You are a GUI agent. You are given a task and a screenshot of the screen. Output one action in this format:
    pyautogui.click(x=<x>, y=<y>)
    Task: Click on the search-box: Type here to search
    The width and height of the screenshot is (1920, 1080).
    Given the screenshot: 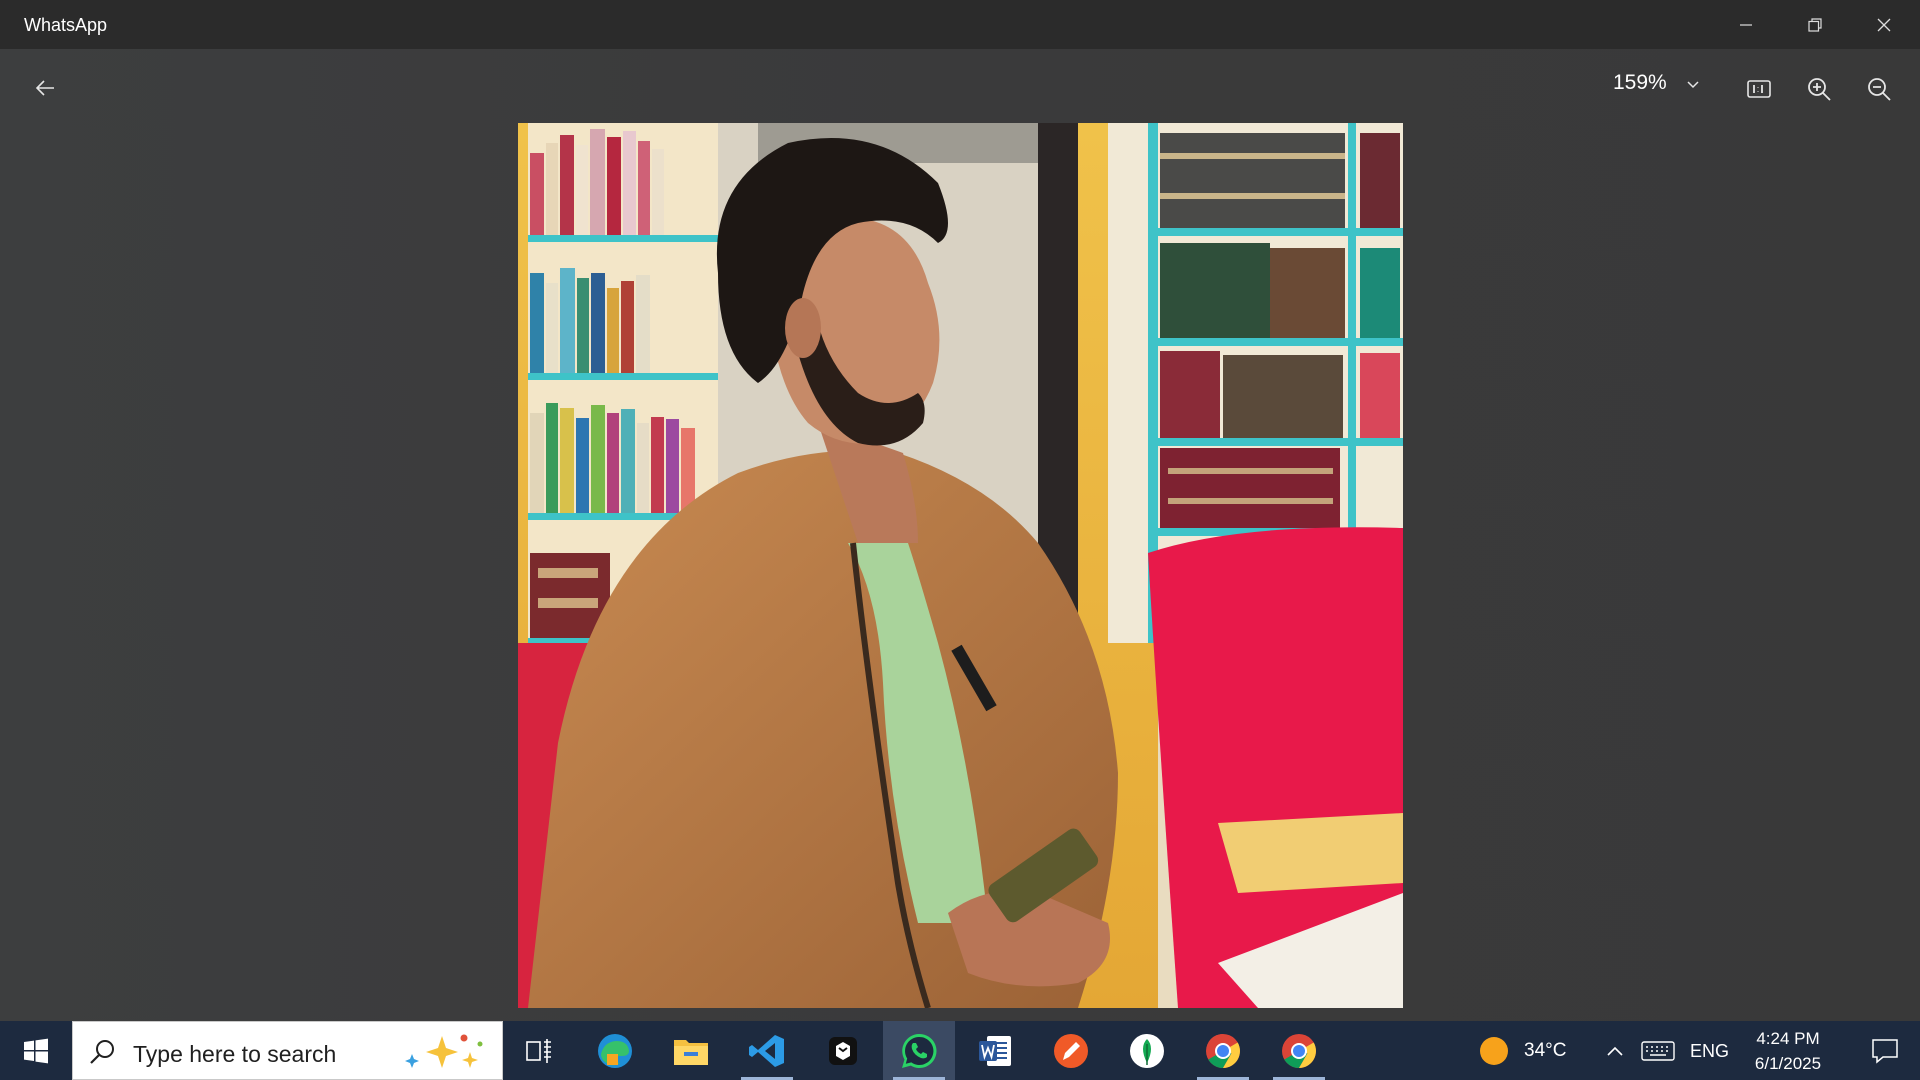 What is the action you would take?
    pyautogui.click(x=287, y=1050)
    